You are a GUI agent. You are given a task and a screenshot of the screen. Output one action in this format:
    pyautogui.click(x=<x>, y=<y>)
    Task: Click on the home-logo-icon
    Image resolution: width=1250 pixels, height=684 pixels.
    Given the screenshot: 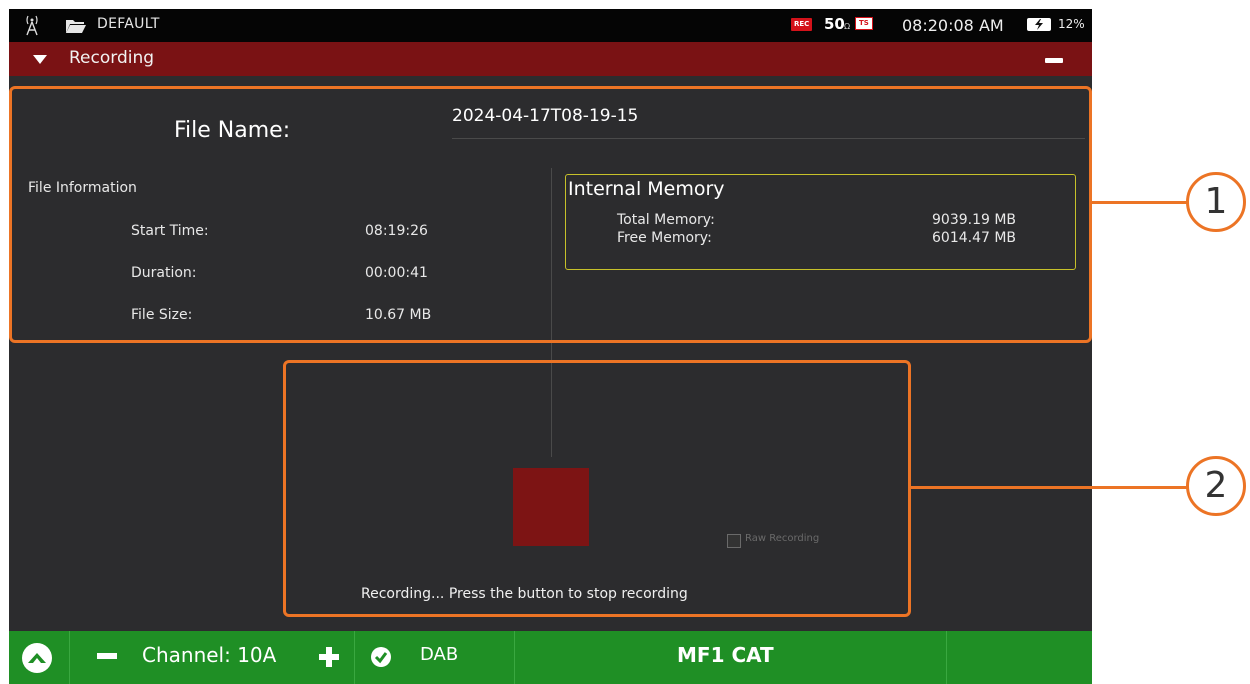 What is the action you would take?
    pyautogui.click(x=37, y=658)
    